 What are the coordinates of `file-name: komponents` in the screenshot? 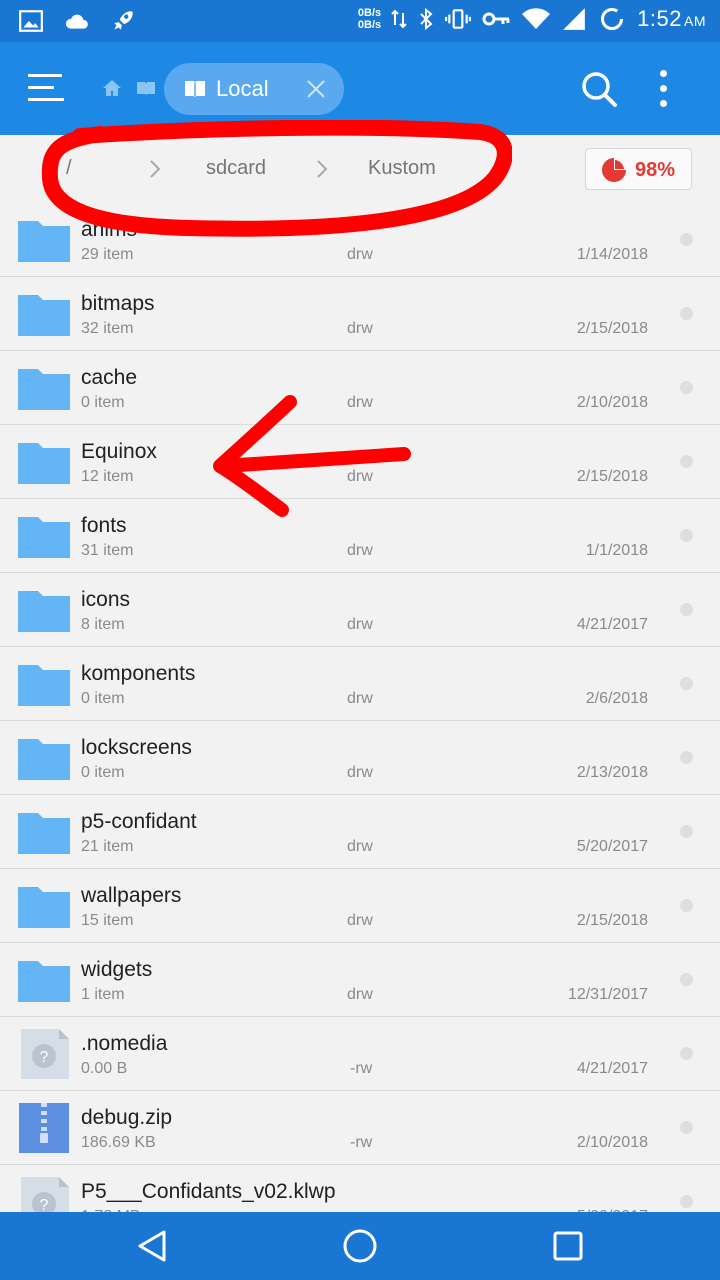 It's located at (138, 673).